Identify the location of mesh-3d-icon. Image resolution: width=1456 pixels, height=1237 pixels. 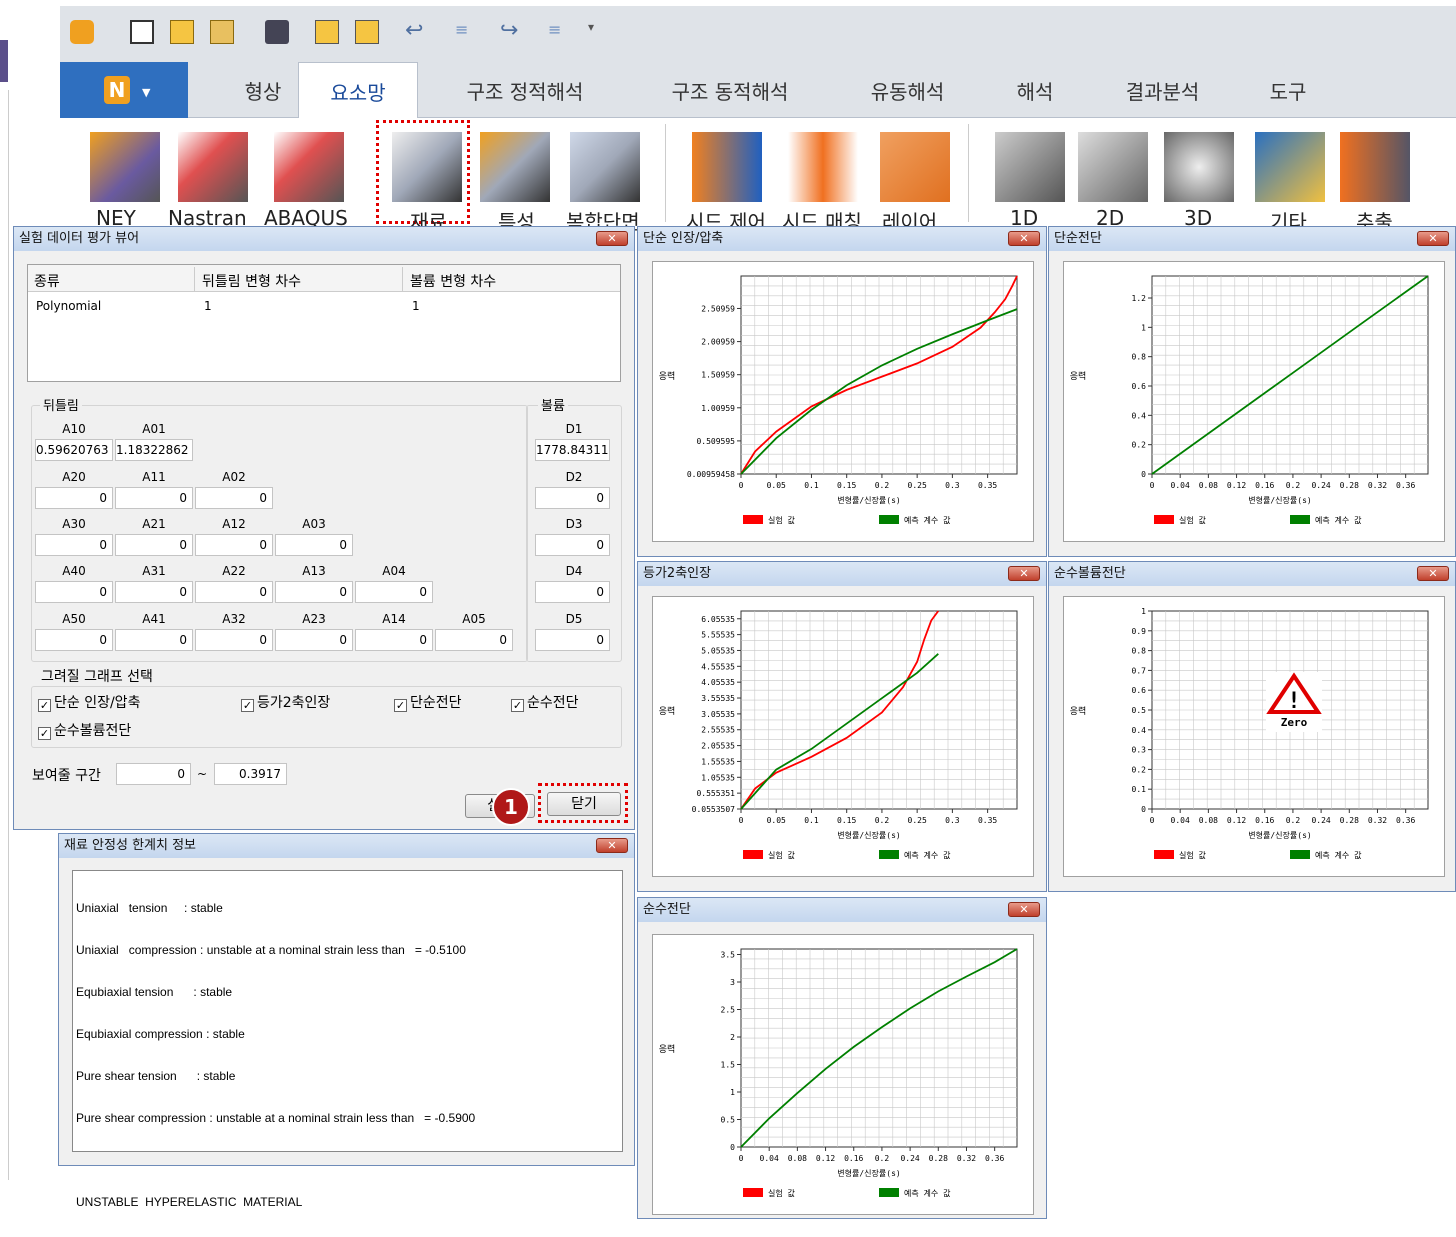
(1199, 167).